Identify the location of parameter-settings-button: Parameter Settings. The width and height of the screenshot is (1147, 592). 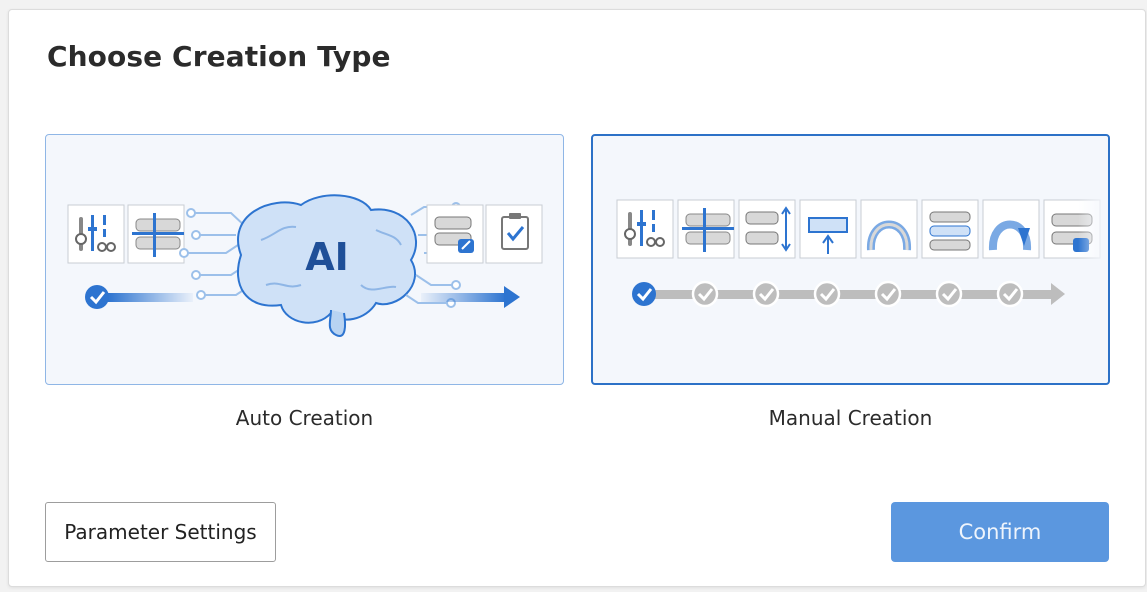
(160, 532).